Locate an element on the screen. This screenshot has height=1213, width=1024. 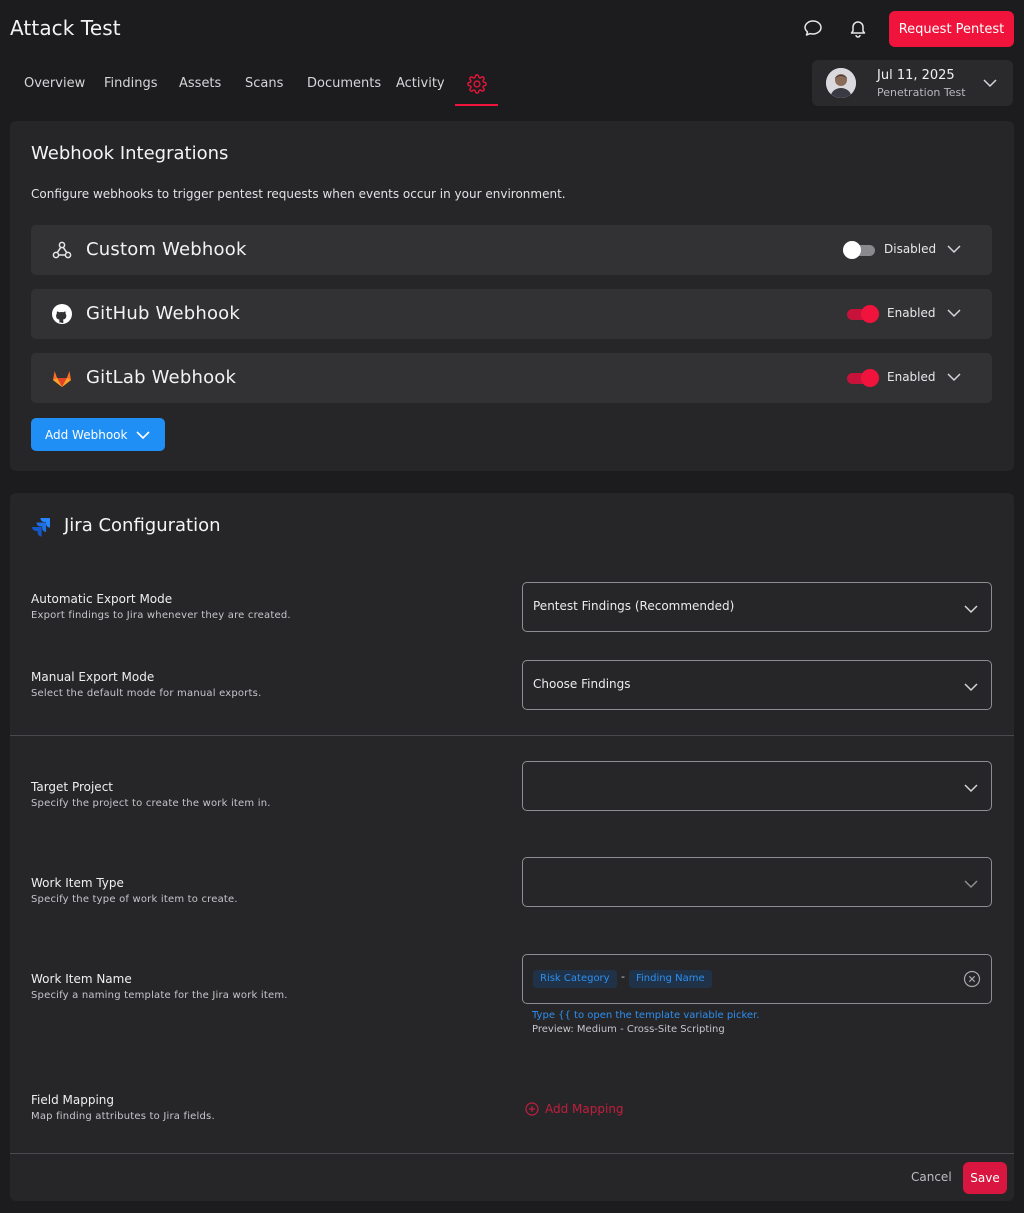
tab-assets: Assets is located at coordinates (200, 83).